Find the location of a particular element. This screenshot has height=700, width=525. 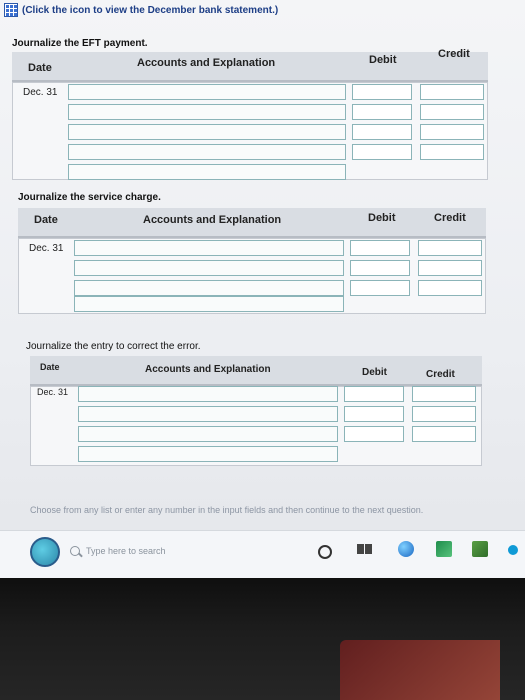

start-button is located at coordinates (45, 552).